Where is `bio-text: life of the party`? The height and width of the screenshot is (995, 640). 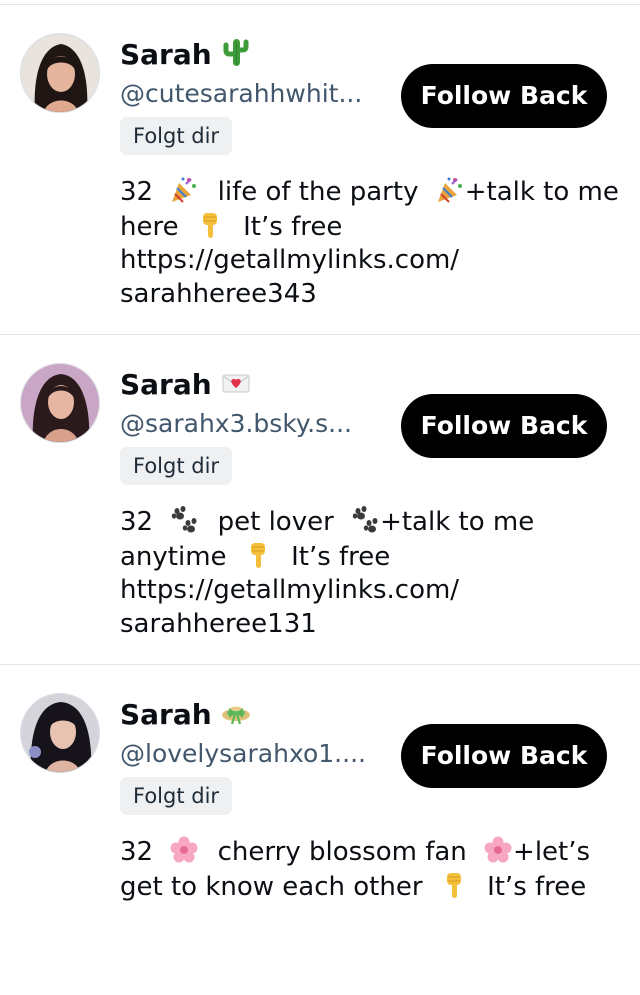 bio-text: life of the party is located at coordinates (318, 192).